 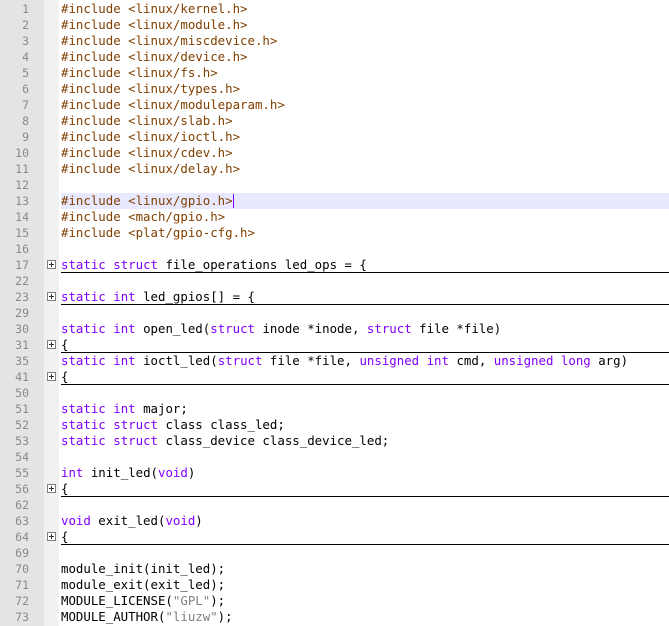 I want to click on code-line: 62, so click(x=334, y=505).